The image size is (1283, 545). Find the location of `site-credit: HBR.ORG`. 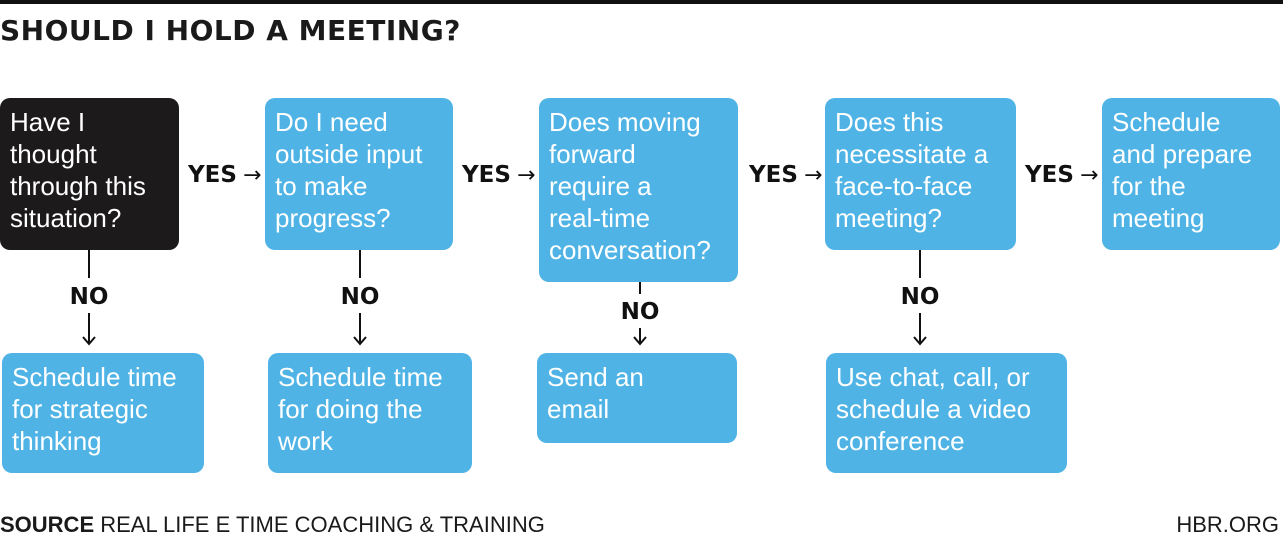

site-credit: HBR.ORG is located at coordinates (1227, 524).